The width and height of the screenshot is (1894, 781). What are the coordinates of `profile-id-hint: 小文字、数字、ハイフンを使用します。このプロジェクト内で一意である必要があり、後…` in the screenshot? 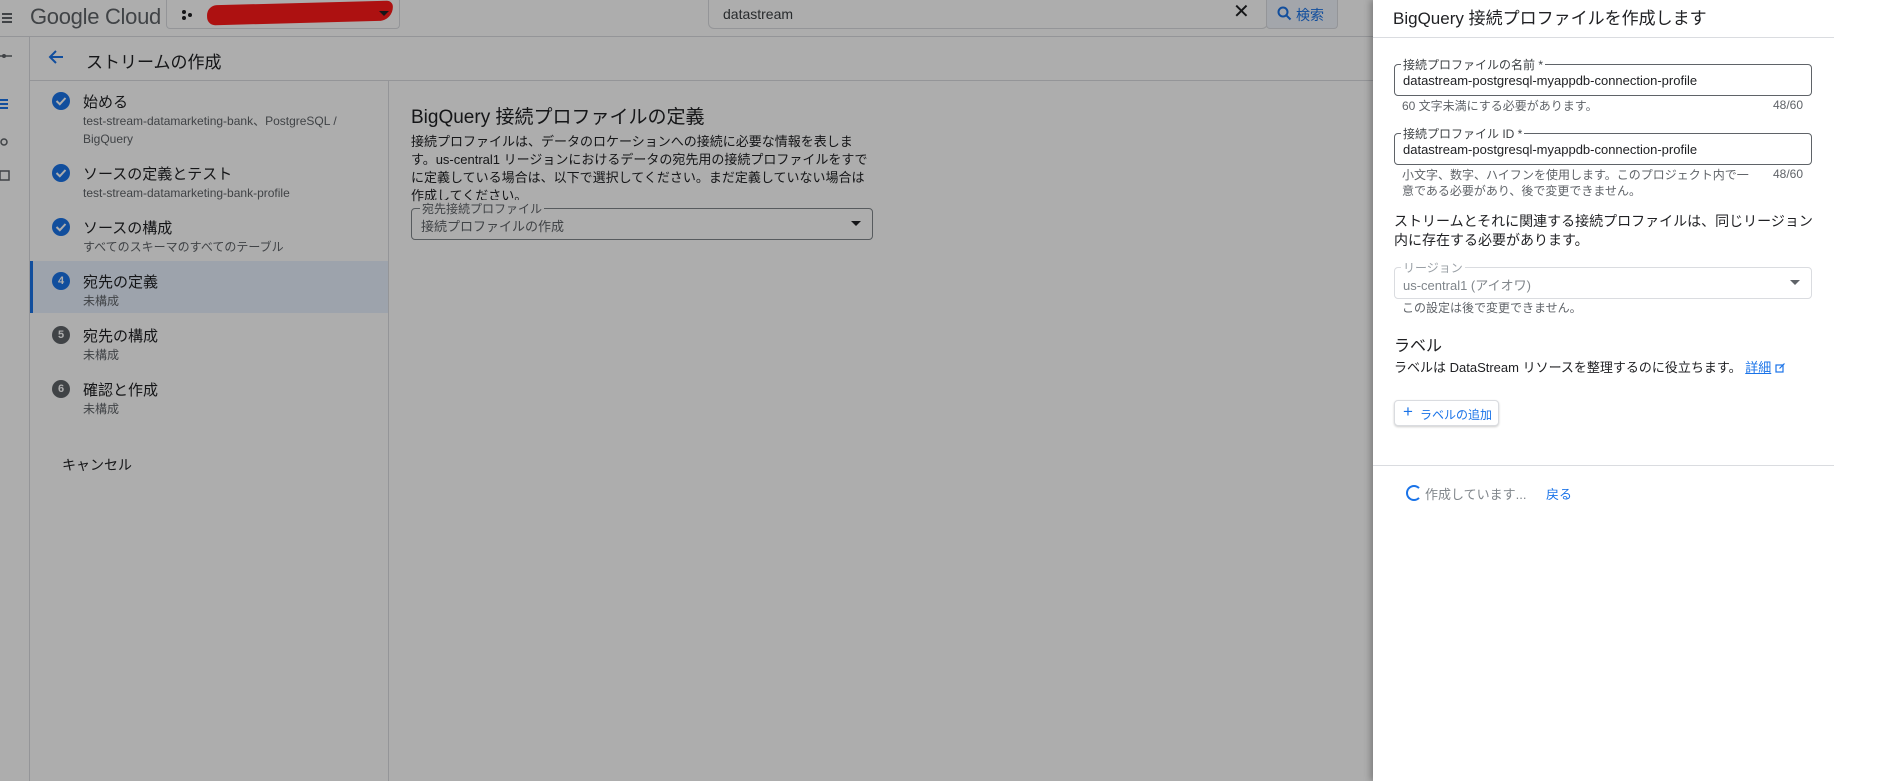 It's located at (1575, 183).